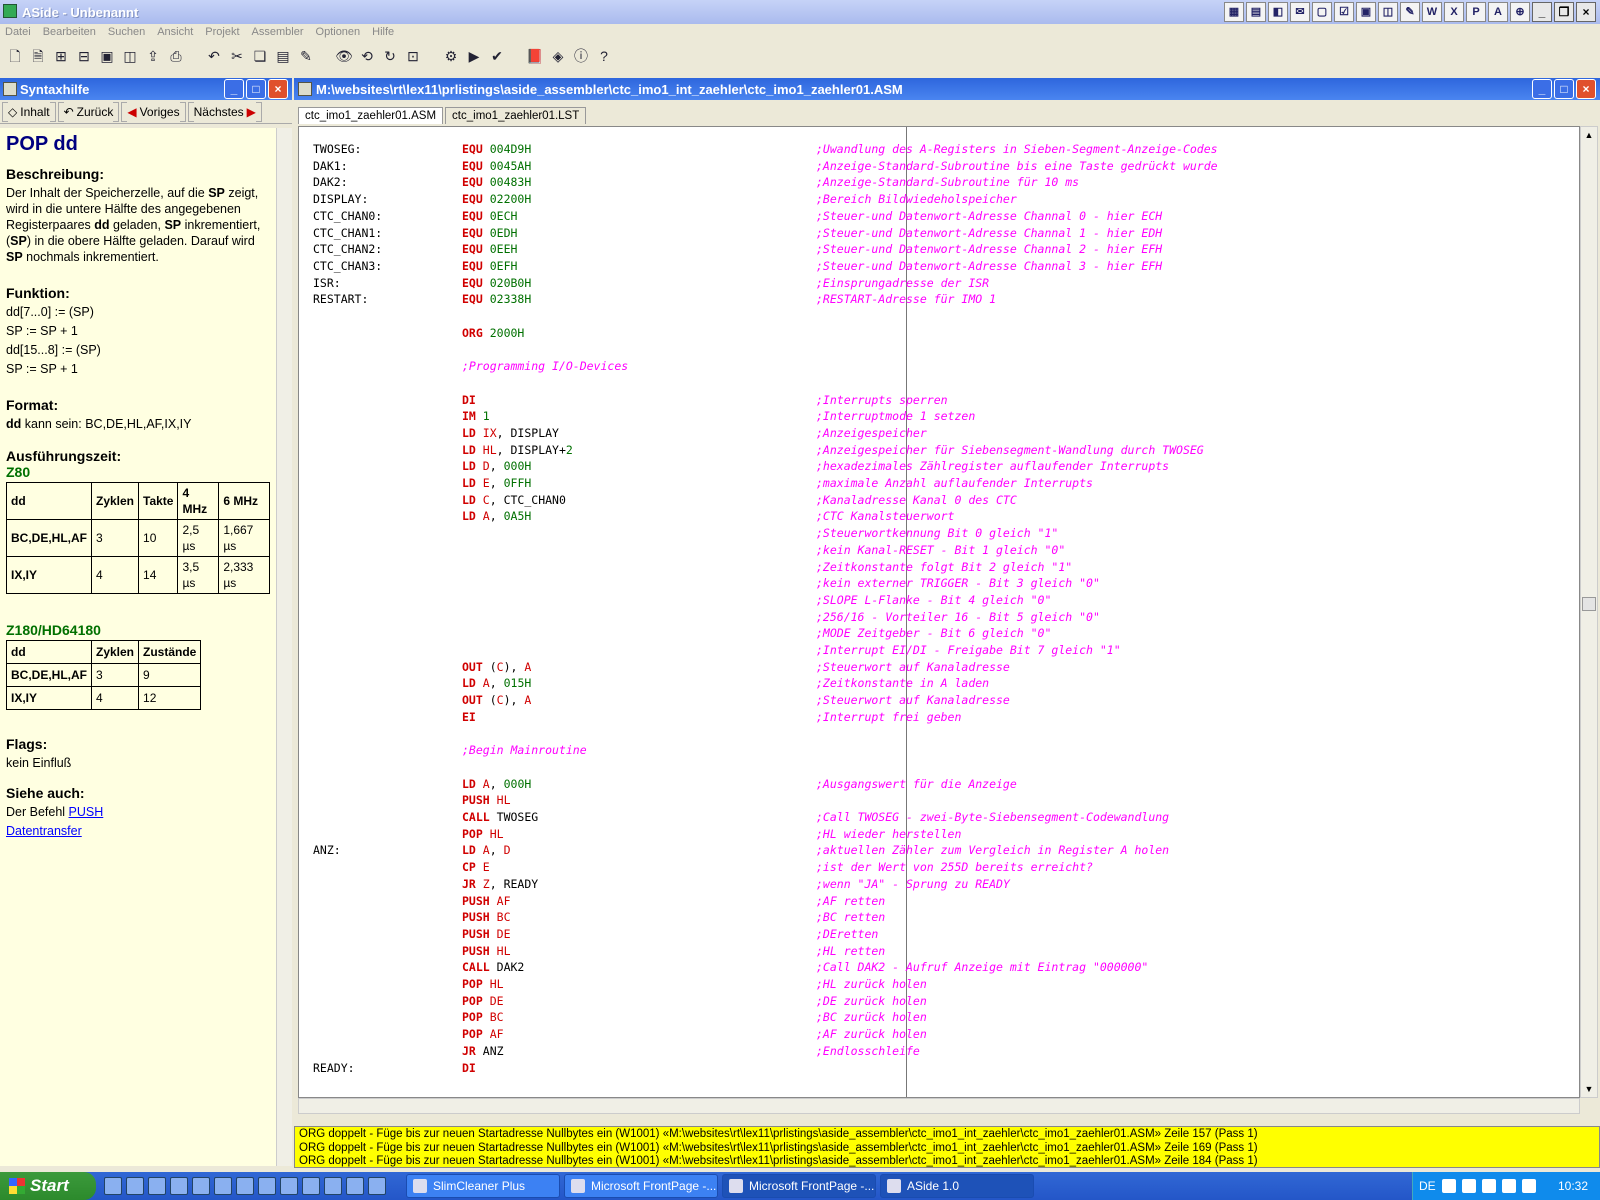 This screenshot has height=1200, width=1600. What do you see at coordinates (939, 533) in the screenshot?
I see `code-line: ;Steuerwortkennung Bit 0 gleich "1"` at bounding box center [939, 533].